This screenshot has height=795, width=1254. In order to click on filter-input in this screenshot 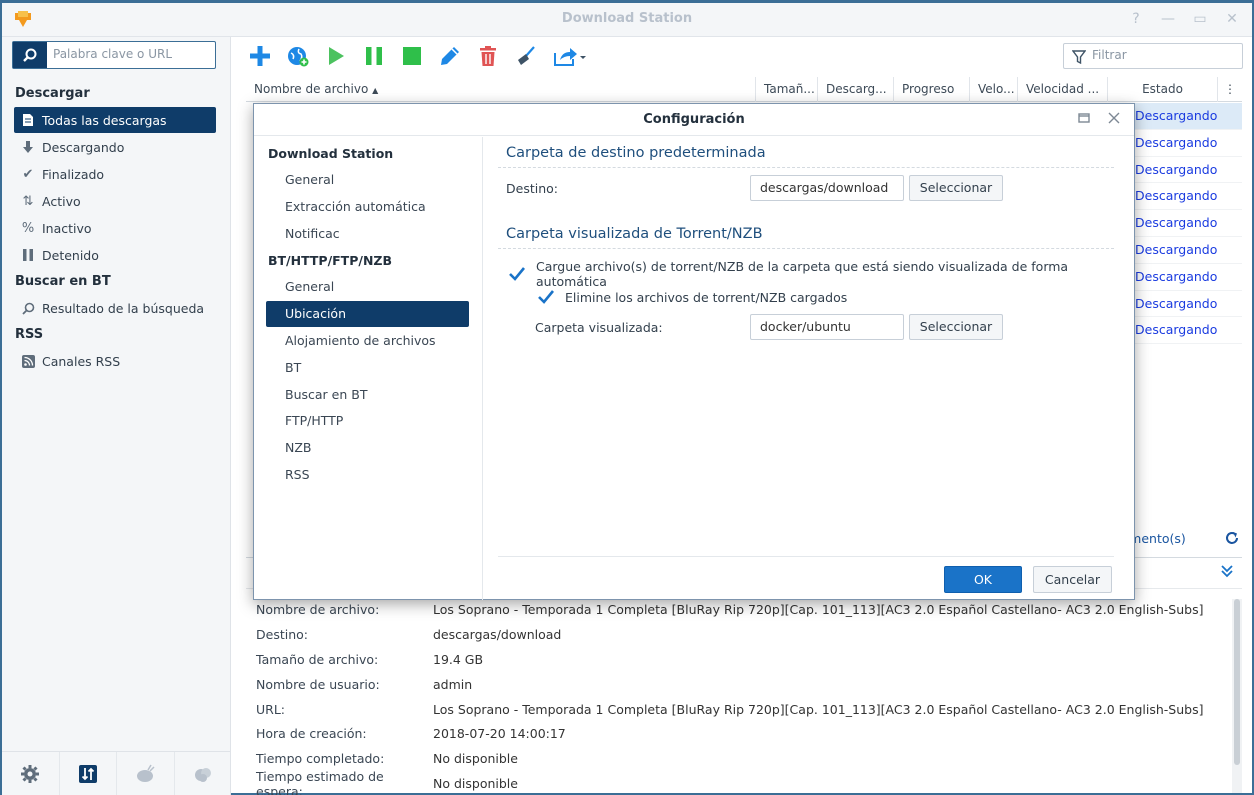, I will do `click(1162, 55)`.